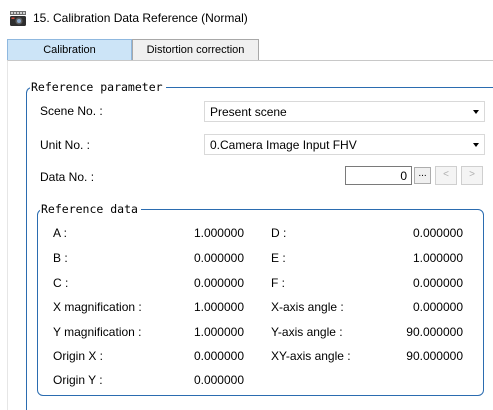 The width and height of the screenshot is (493, 410). I want to click on data-no-input: 0, so click(378, 175).